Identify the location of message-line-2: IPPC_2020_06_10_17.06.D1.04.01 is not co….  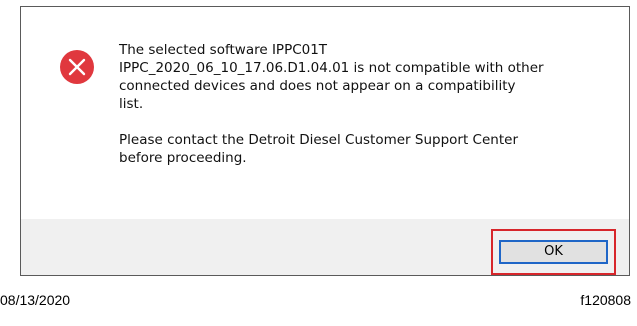
(331, 68).